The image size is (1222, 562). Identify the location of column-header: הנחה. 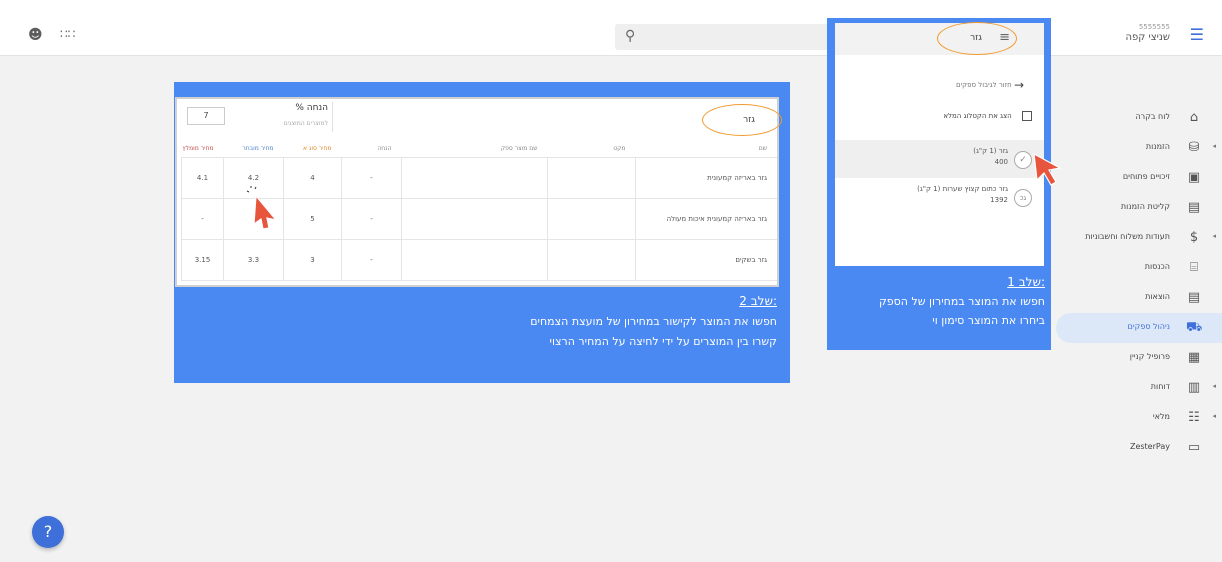
(371, 149).